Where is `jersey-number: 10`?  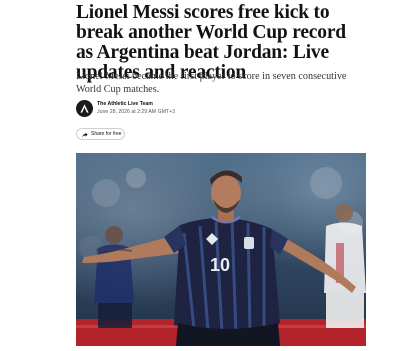 jersey-number: 10 is located at coordinates (220, 265).